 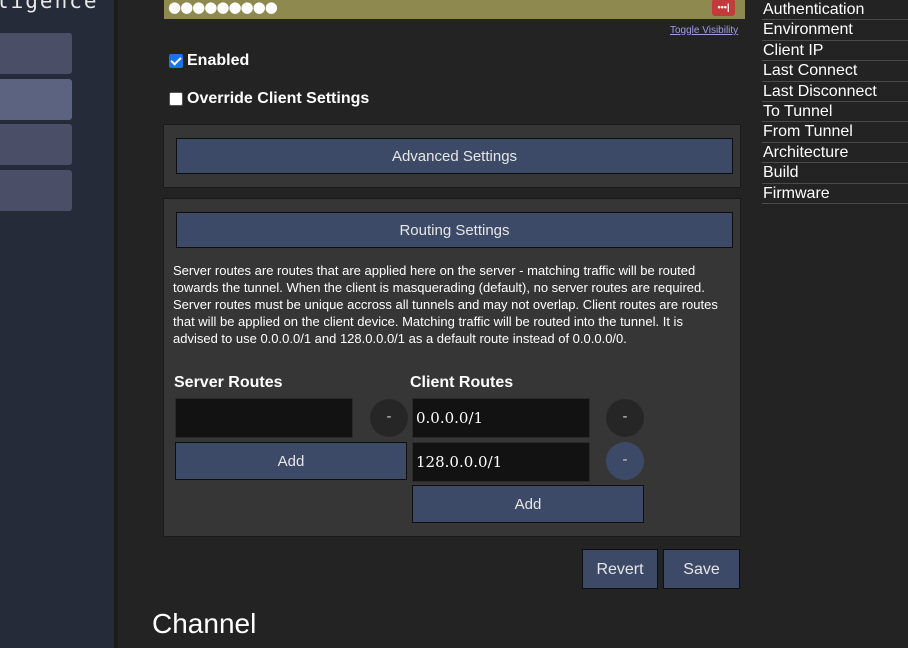 I want to click on info-label-last-disconnect: Last Disconnect, so click(x=835, y=92).